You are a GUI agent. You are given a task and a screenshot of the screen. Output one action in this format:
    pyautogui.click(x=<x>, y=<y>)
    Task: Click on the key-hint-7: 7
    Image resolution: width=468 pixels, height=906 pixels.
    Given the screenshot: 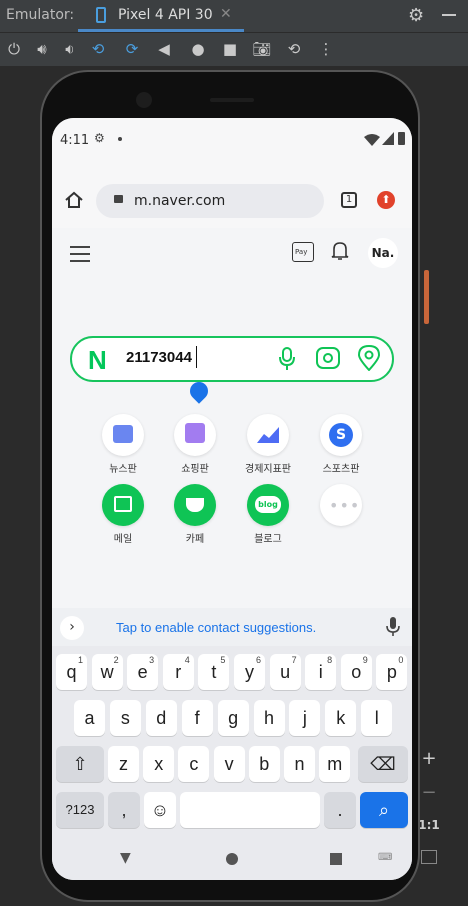 What is the action you would take?
    pyautogui.click(x=294, y=660)
    